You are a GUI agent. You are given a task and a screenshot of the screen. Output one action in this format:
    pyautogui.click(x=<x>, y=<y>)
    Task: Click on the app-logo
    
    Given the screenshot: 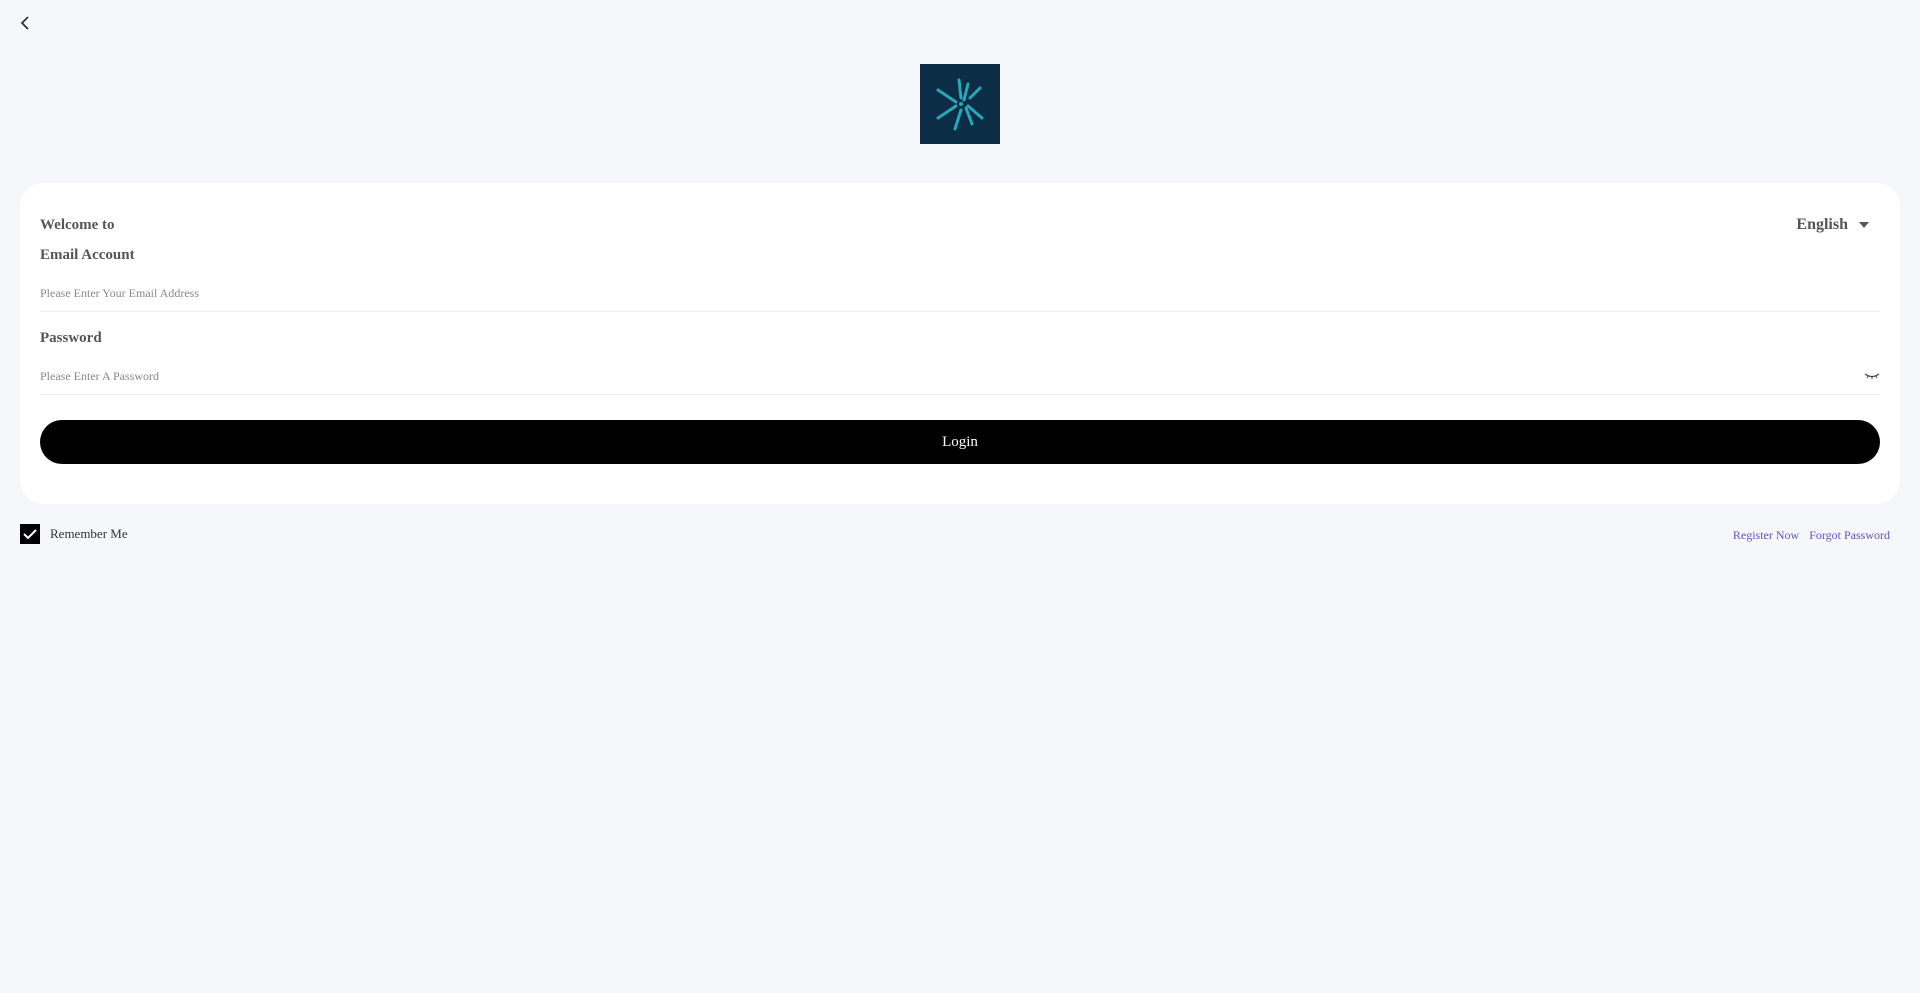 What is the action you would take?
    pyautogui.click(x=960, y=104)
    